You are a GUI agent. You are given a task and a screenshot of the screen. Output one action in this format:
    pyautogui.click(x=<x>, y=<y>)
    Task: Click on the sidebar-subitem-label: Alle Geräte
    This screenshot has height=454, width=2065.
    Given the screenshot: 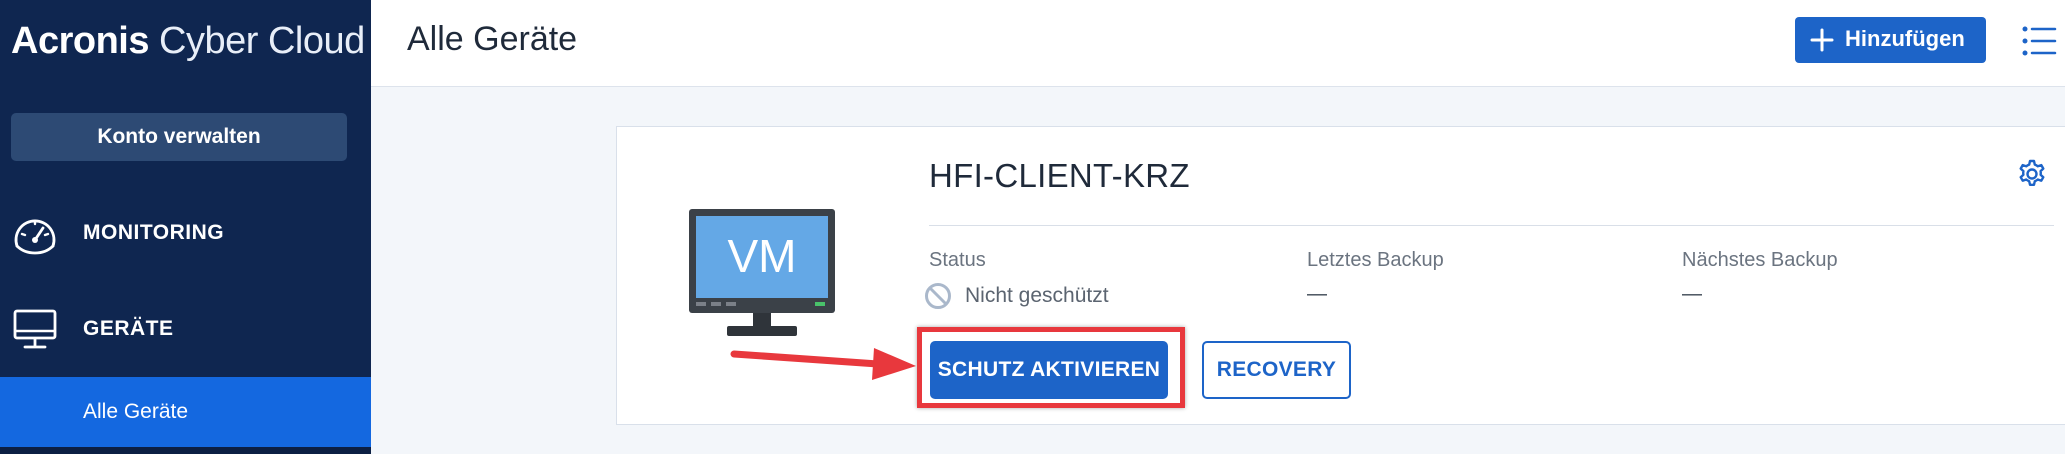 What is the action you would take?
    pyautogui.click(x=136, y=411)
    